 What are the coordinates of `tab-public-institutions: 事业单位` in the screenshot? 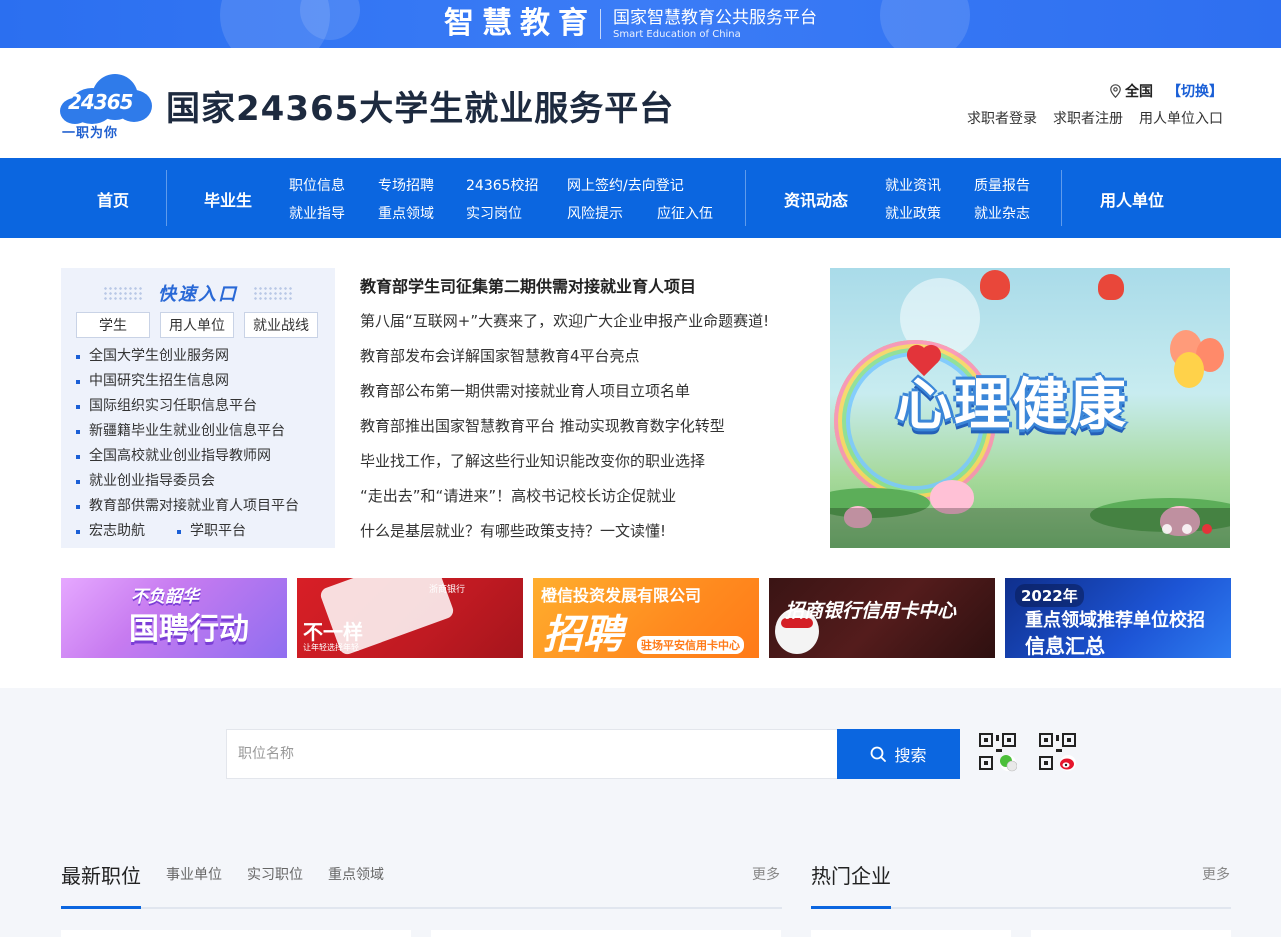 It's located at (194, 874).